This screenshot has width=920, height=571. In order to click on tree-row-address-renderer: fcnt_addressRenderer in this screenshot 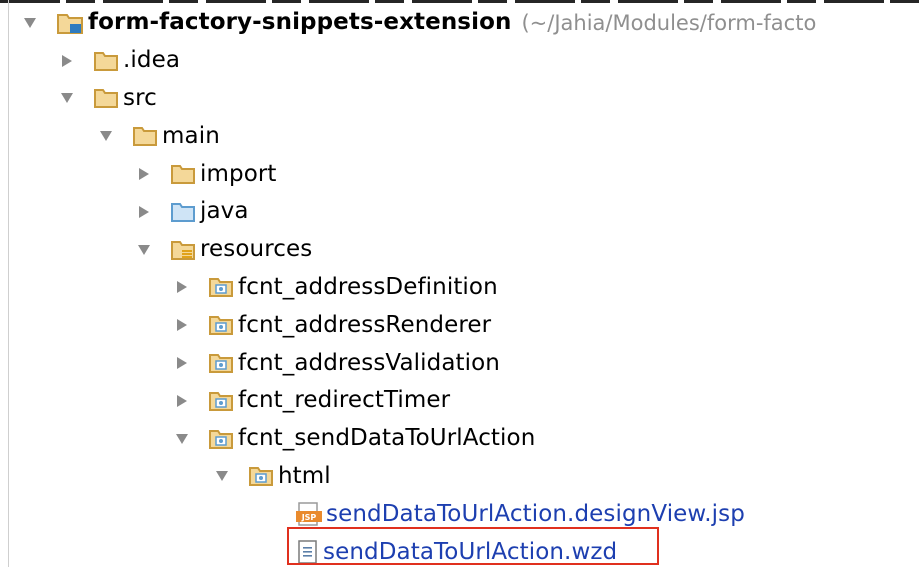, I will do `click(460, 325)`.